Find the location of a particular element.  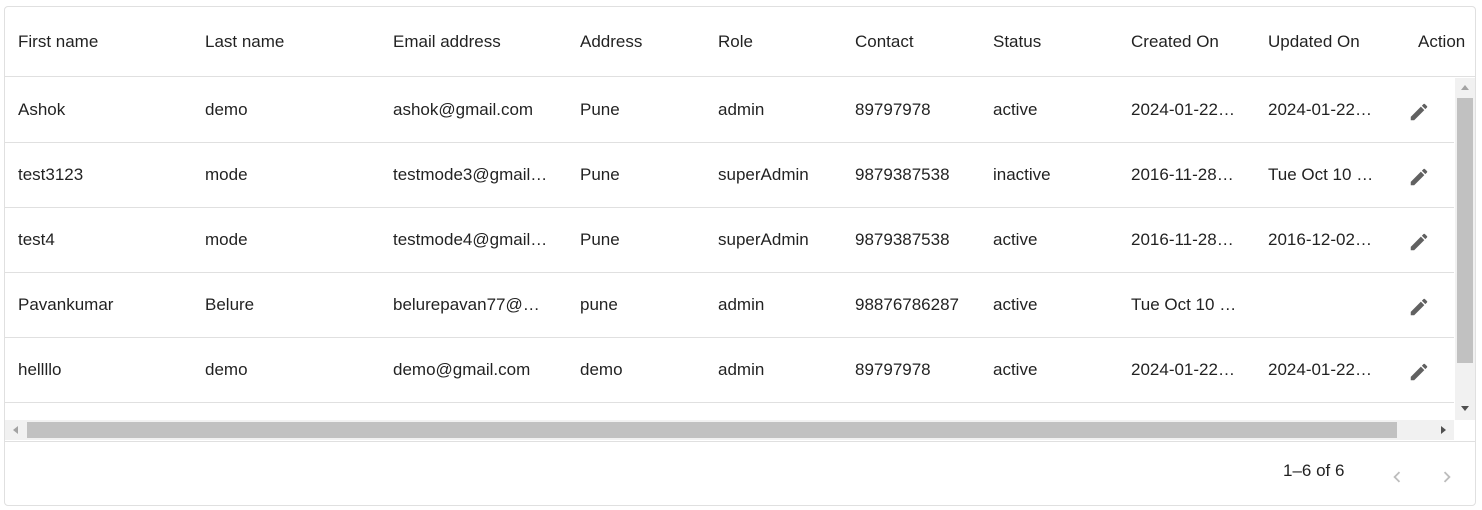

cell-contact: 98876786287 is located at coordinates (907, 304).